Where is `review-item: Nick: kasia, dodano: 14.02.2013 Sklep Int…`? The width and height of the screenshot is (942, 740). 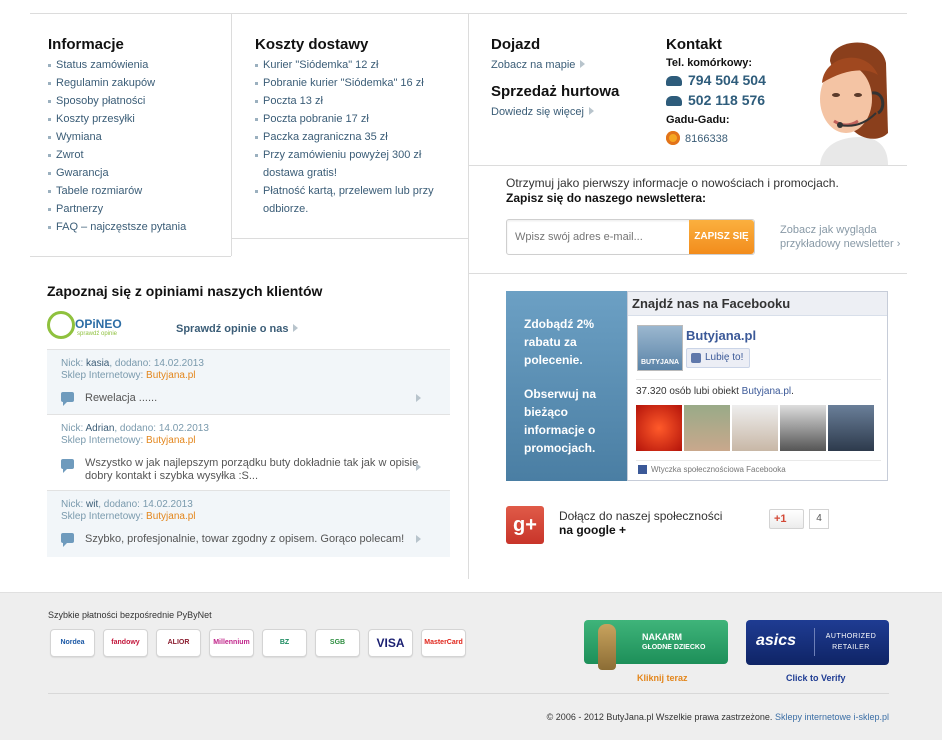
review-item: Nick: kasia, dodano: 14.02.2013 Sklep Int… is located at coordinates (248, 381).